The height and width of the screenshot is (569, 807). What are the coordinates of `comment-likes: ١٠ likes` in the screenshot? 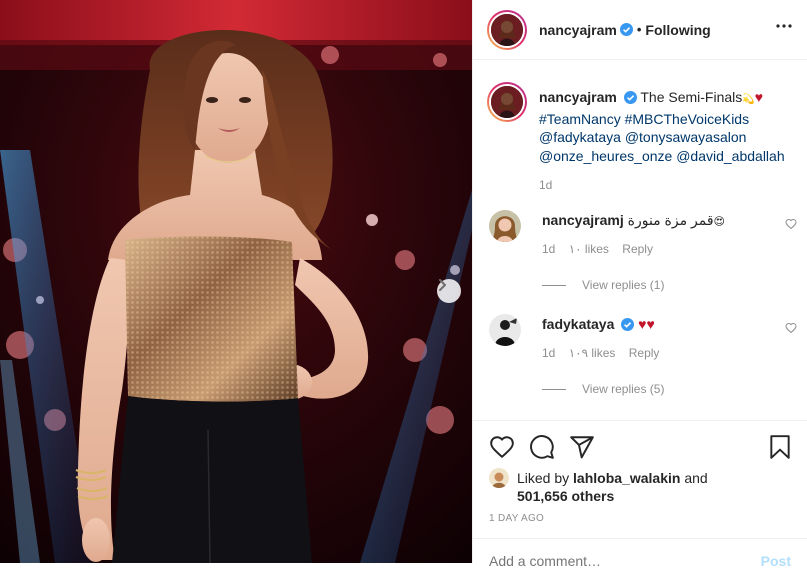 It's located at (589, 249).